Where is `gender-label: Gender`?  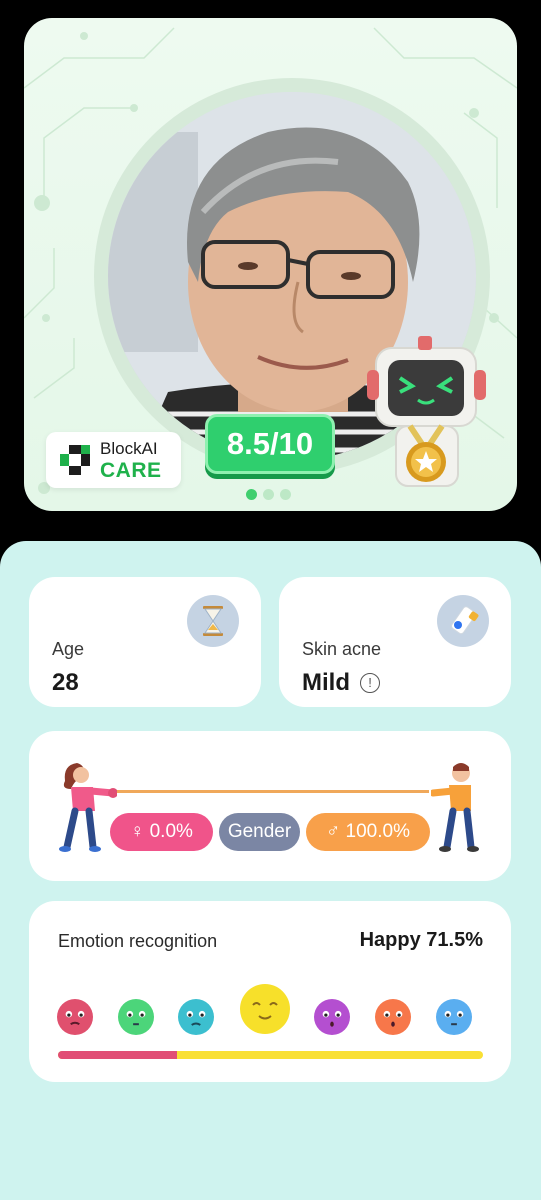 gender-label: Gender is located at coordinates (259, 832).